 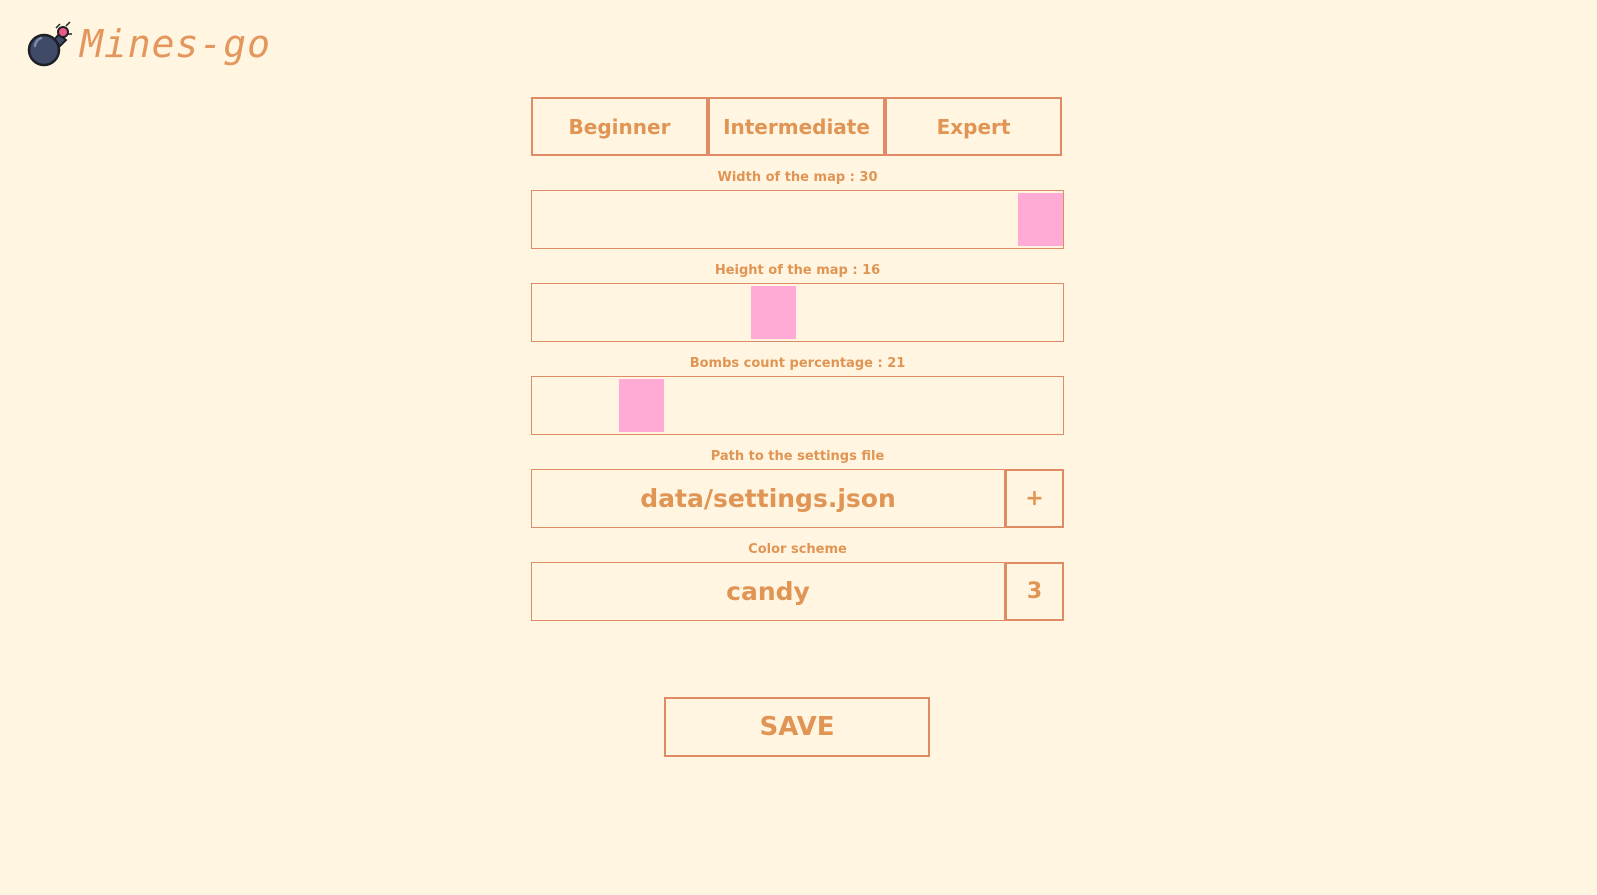 I want to click on height-slider-thumb, so click(x=773, y=312).